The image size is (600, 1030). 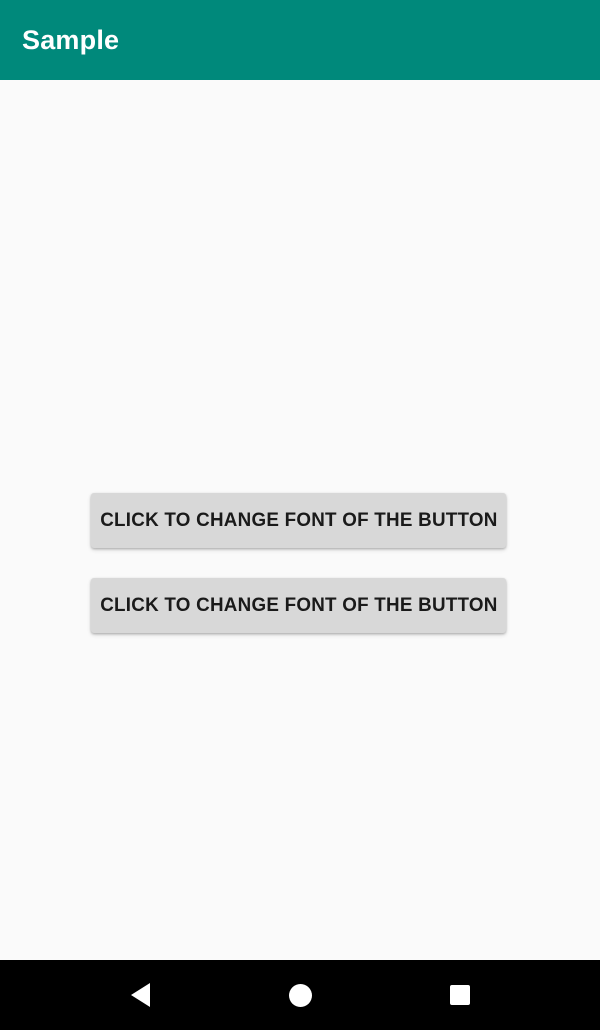 I want to click on square-icon, so click(x=460, y=995).